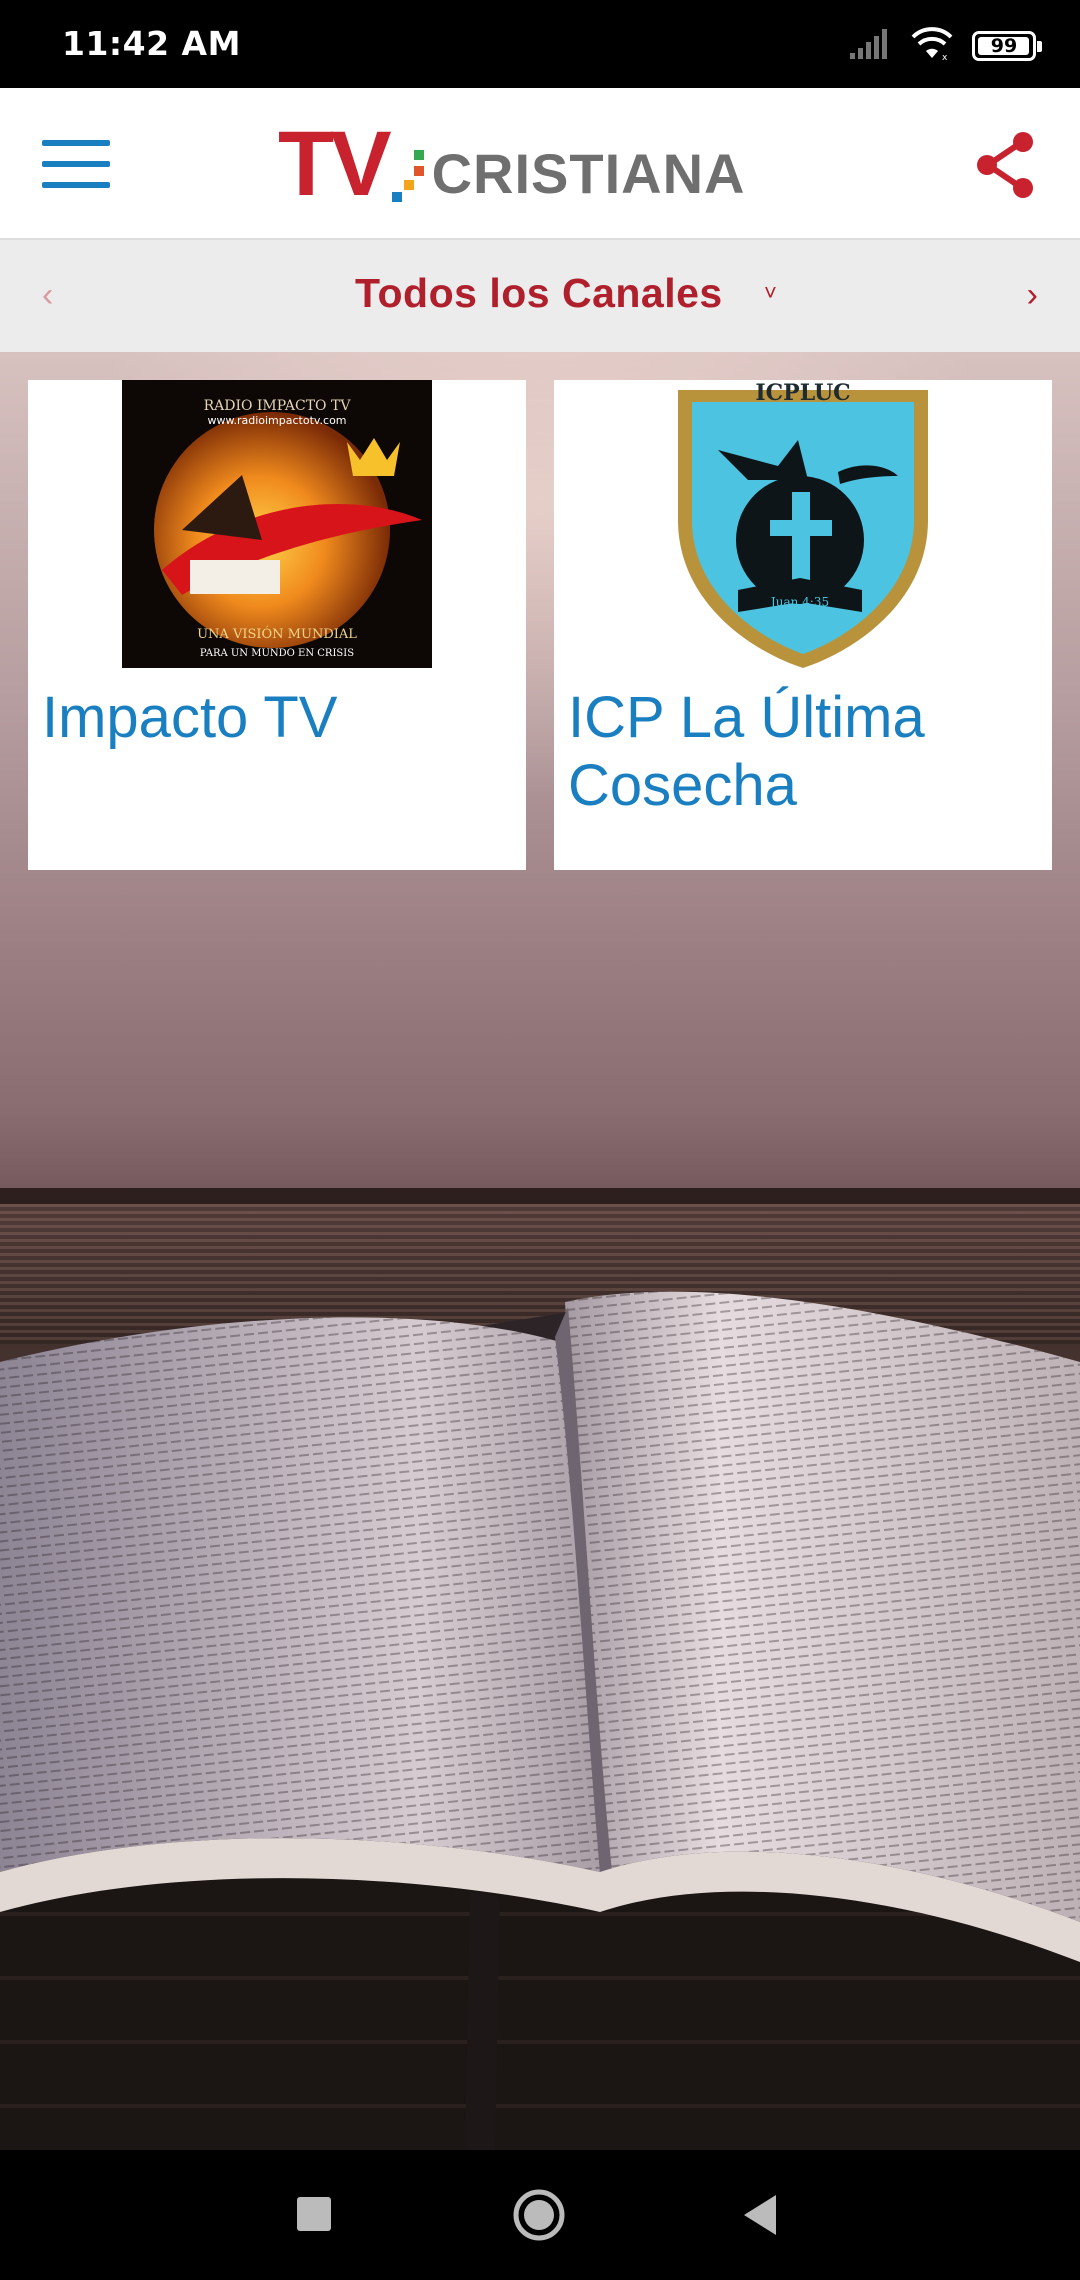  What do you see at coordinates (76, 164) in the screenshot?
I see `hamburger-menu-icon` at bounding box center [76, 164].